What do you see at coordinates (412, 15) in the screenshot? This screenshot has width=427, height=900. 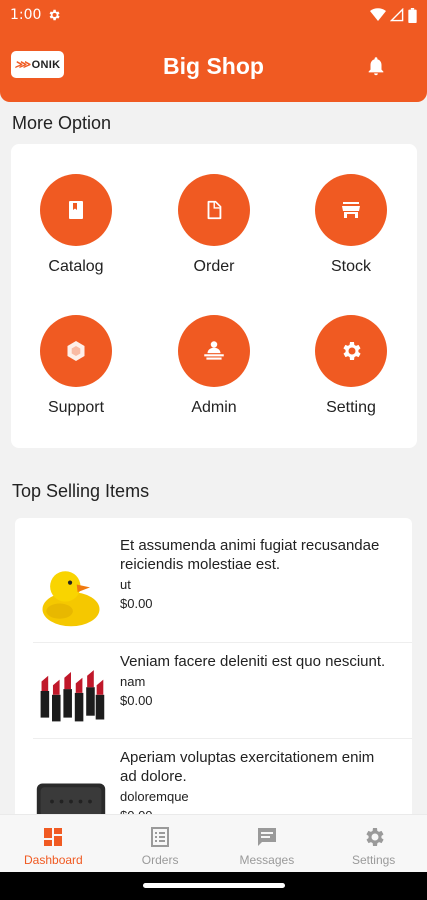 I see `battery-icon` at bounding box center [412, 15].